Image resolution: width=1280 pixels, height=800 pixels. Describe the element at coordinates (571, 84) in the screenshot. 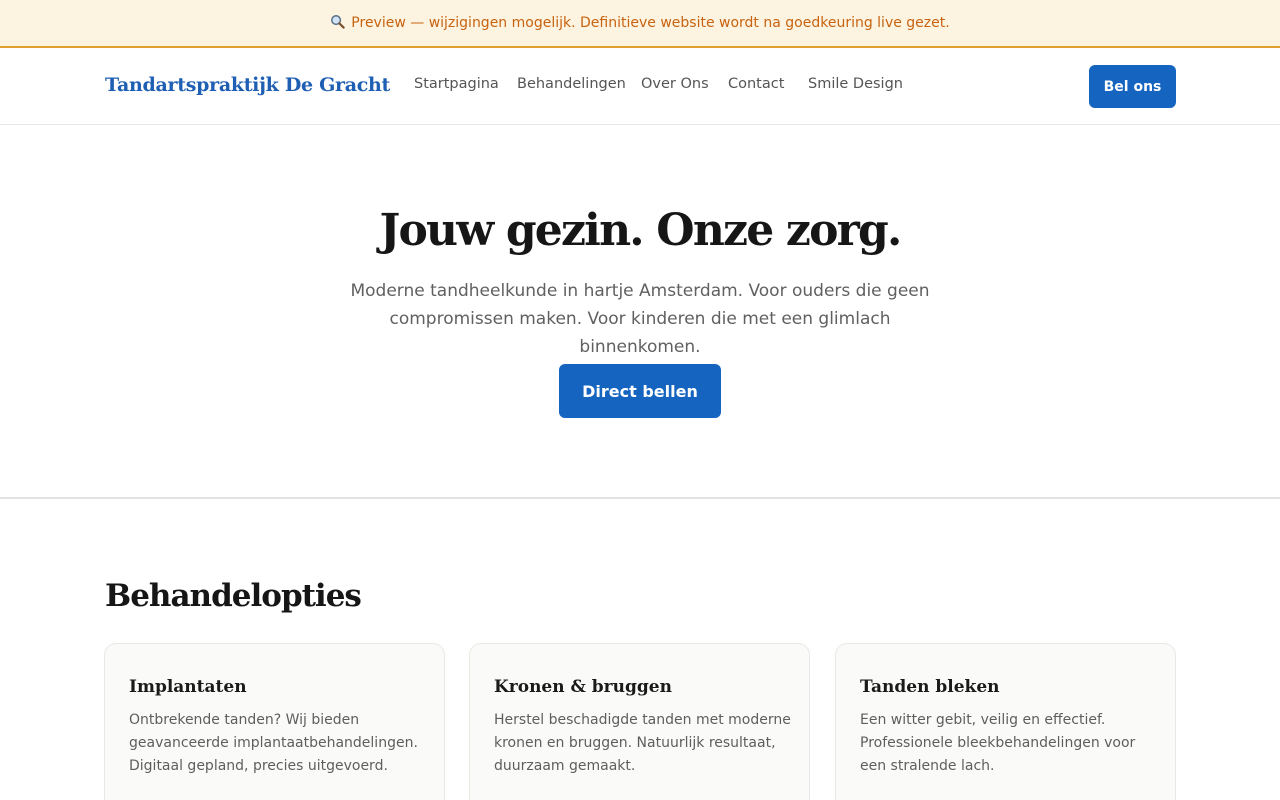

I see `nav-item-behandelingen: Behandelingen` at that location.